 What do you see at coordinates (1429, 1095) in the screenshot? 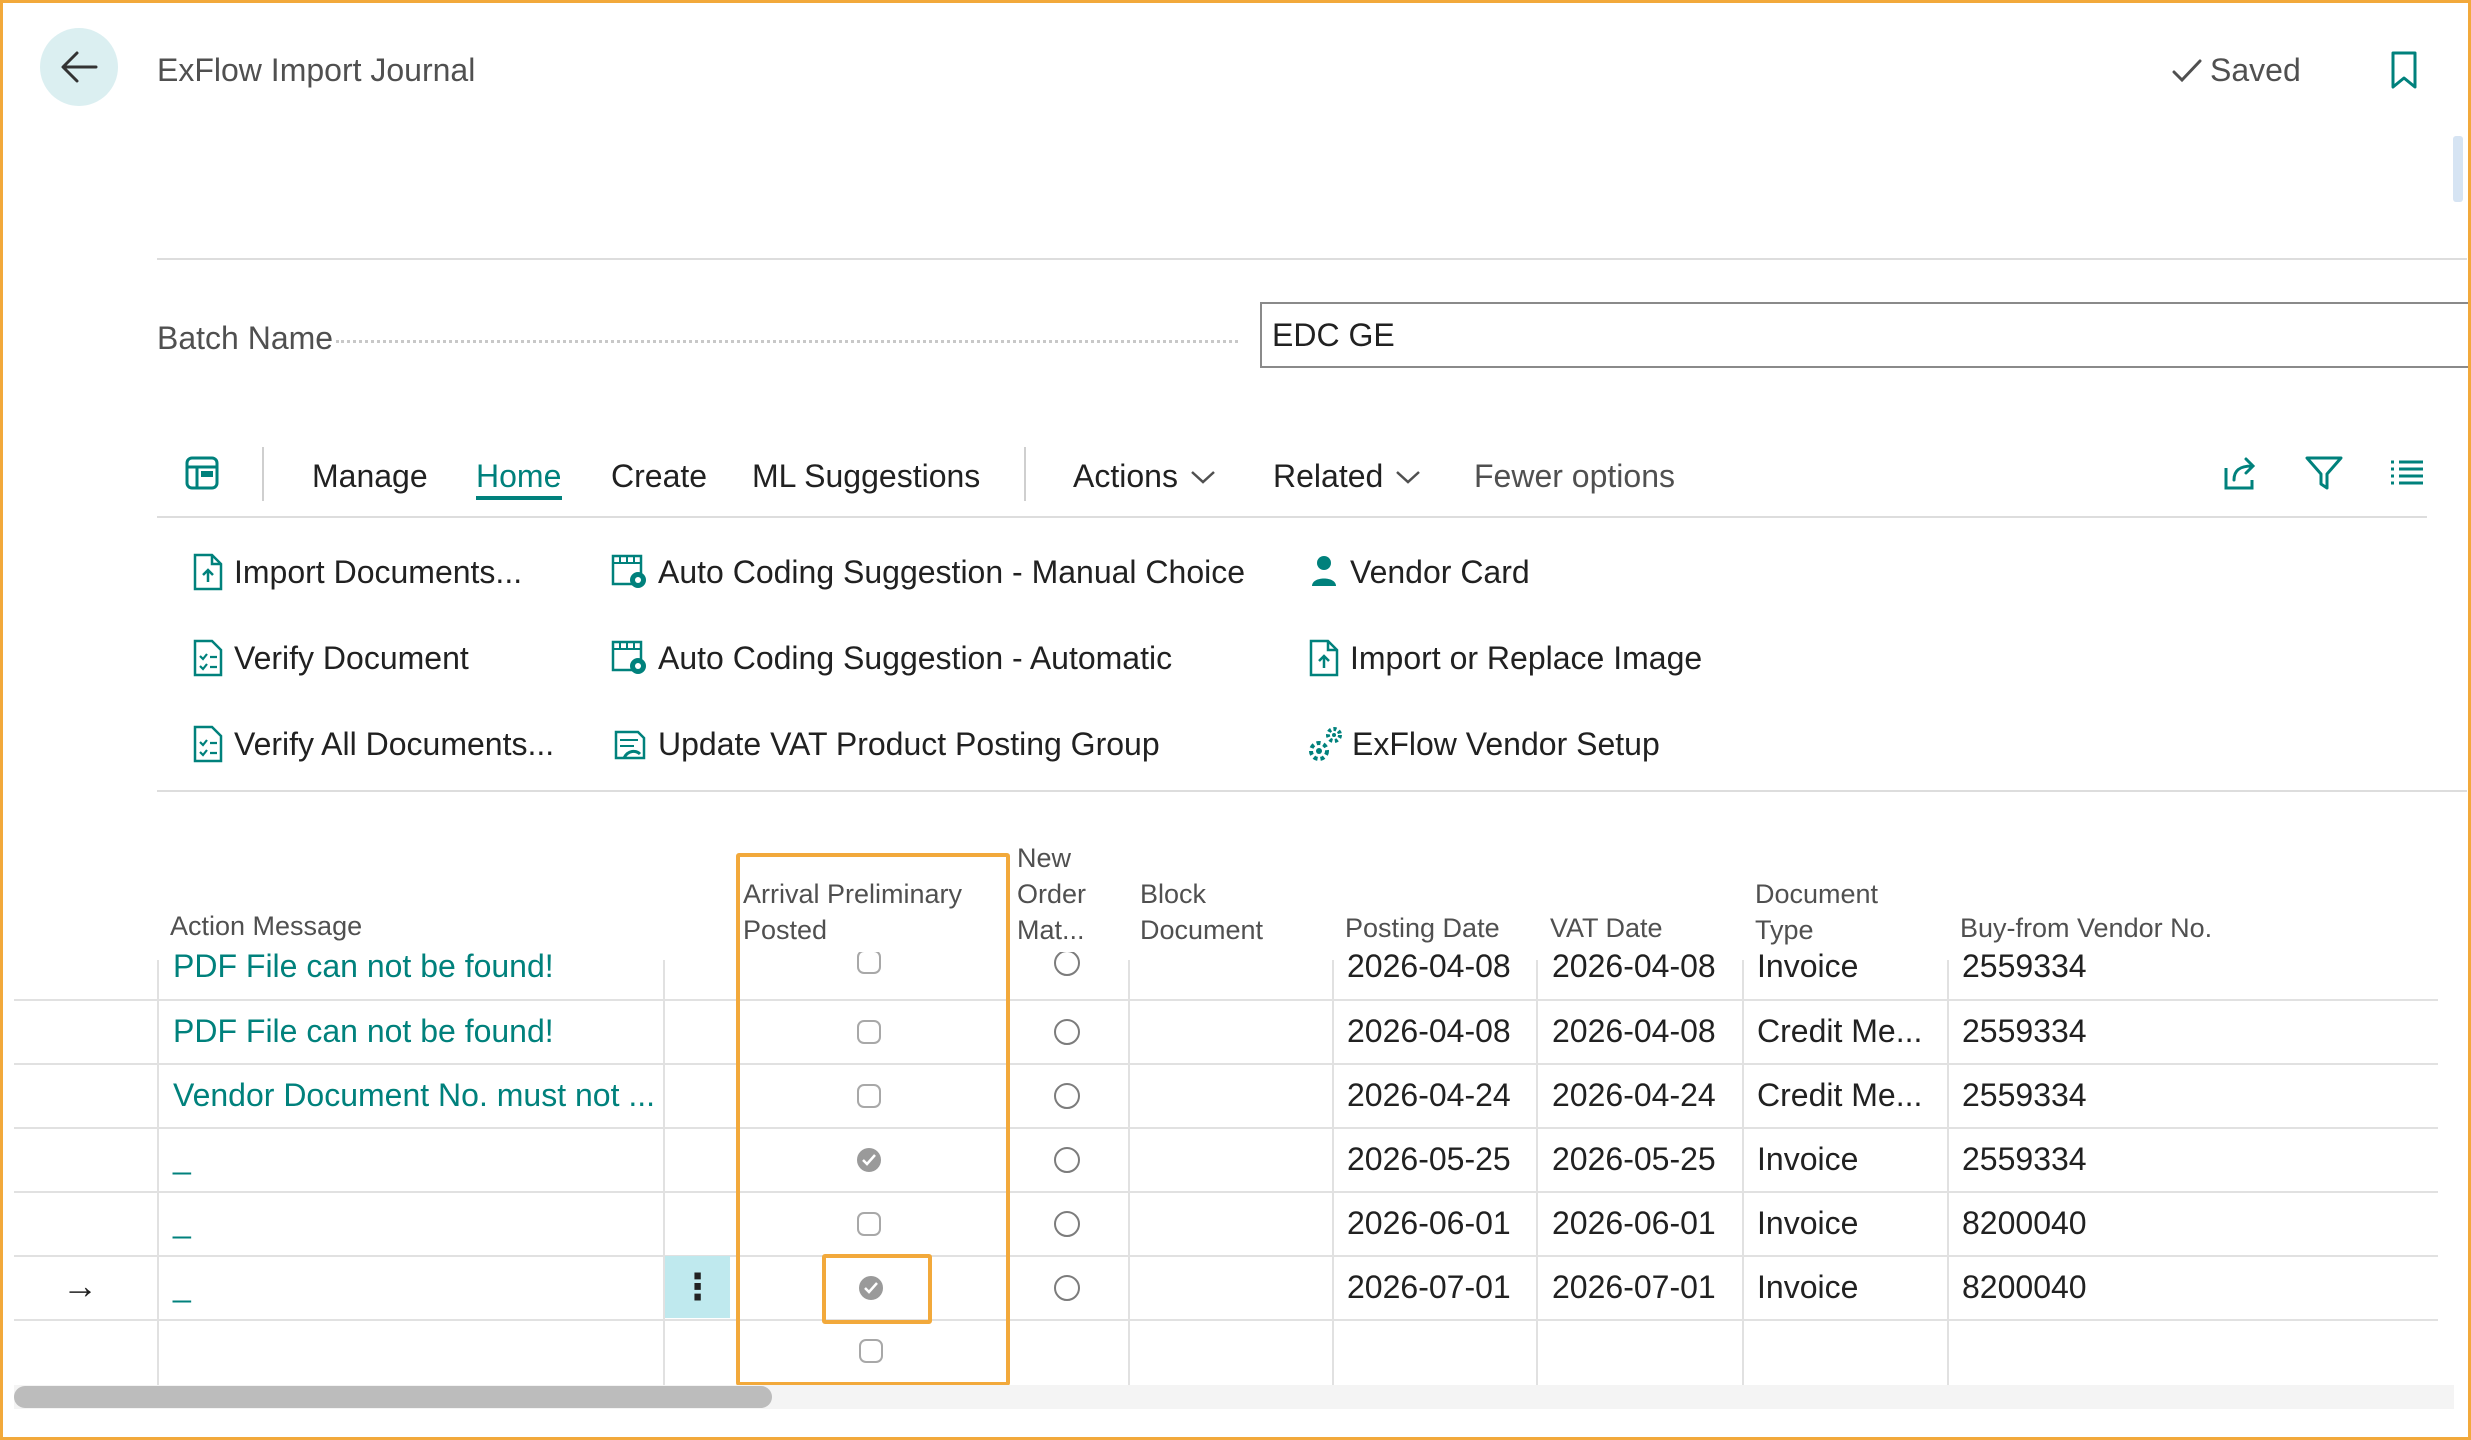
I see `posting-date-cell: 2026-04-24` at bounding box center [1429, 1095].